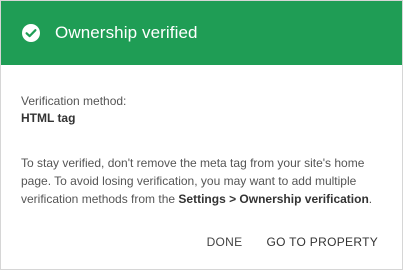  Describe the element at coordinates (273, 199) in the screenshot. I see `settings-path: Settings > Ownership verification` at that location.